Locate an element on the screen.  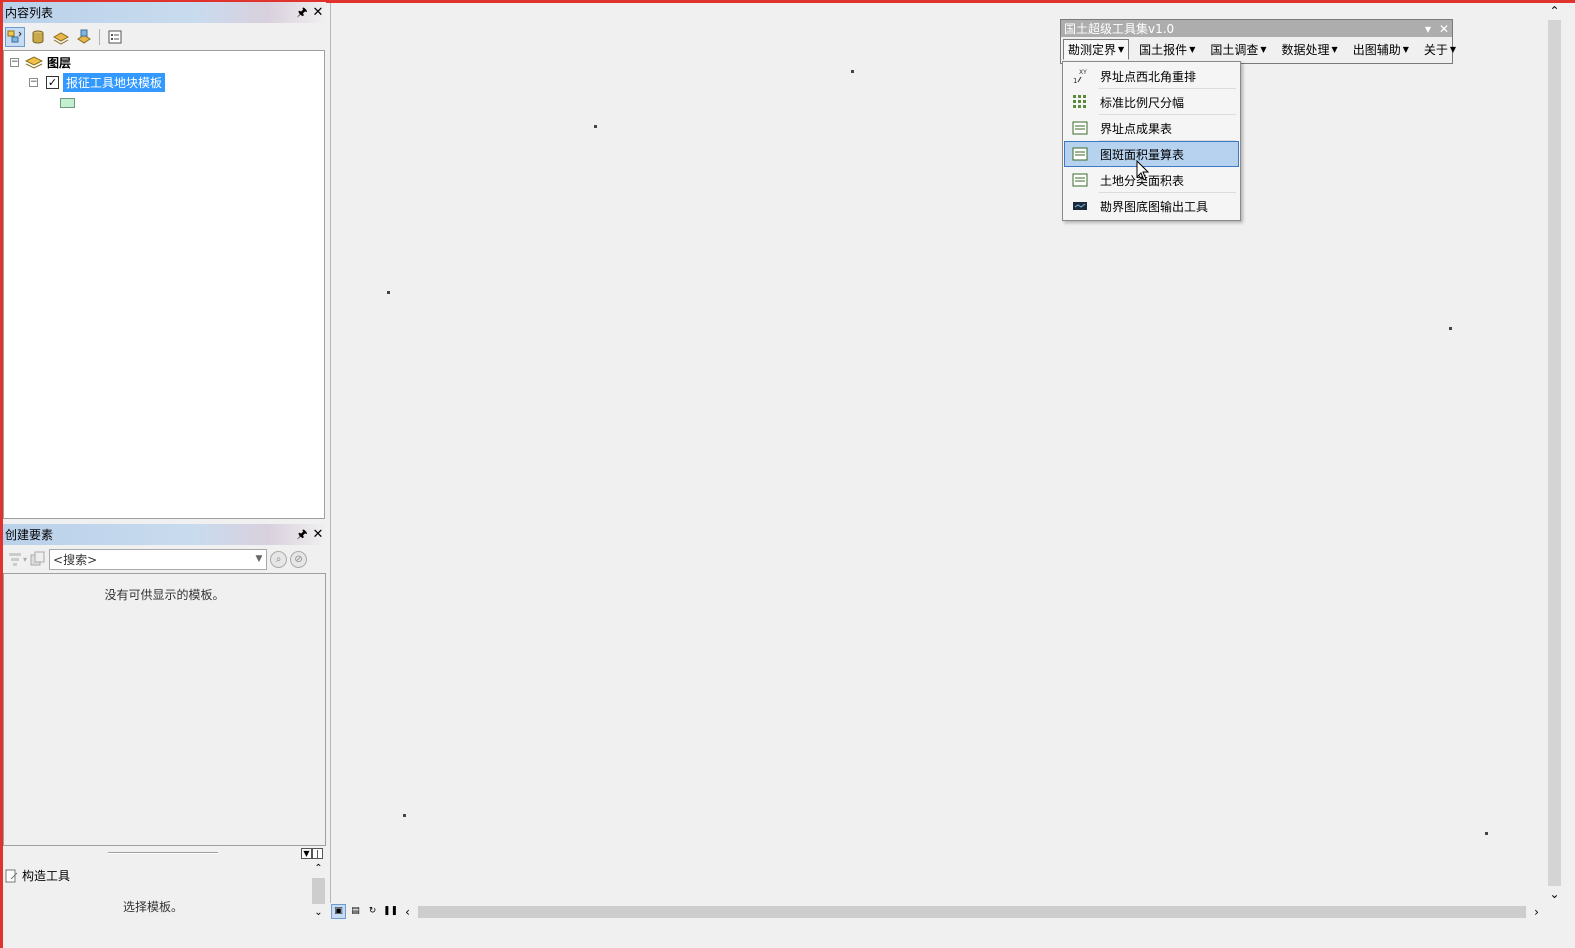
mouse-cursor-icon is located at coordinates (1143, 170).